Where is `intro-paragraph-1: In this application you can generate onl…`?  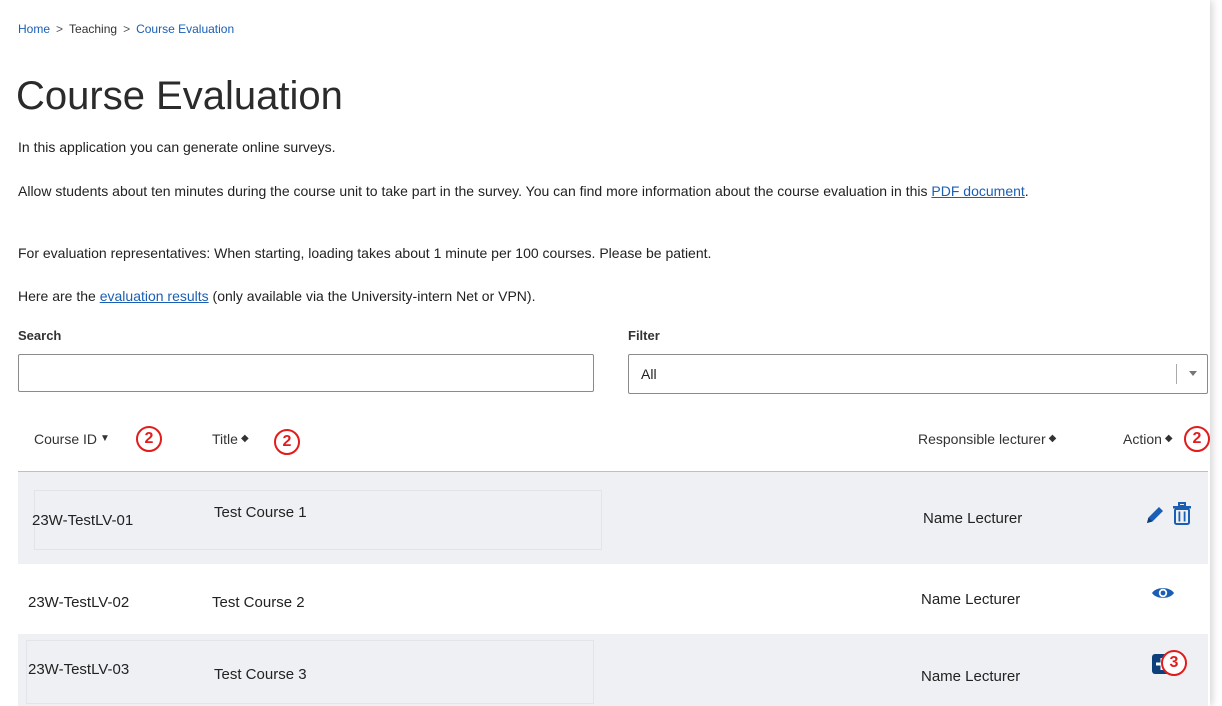
intro-paragraph-1: In this application you can generate onl… is located at coordinates (177, 147).